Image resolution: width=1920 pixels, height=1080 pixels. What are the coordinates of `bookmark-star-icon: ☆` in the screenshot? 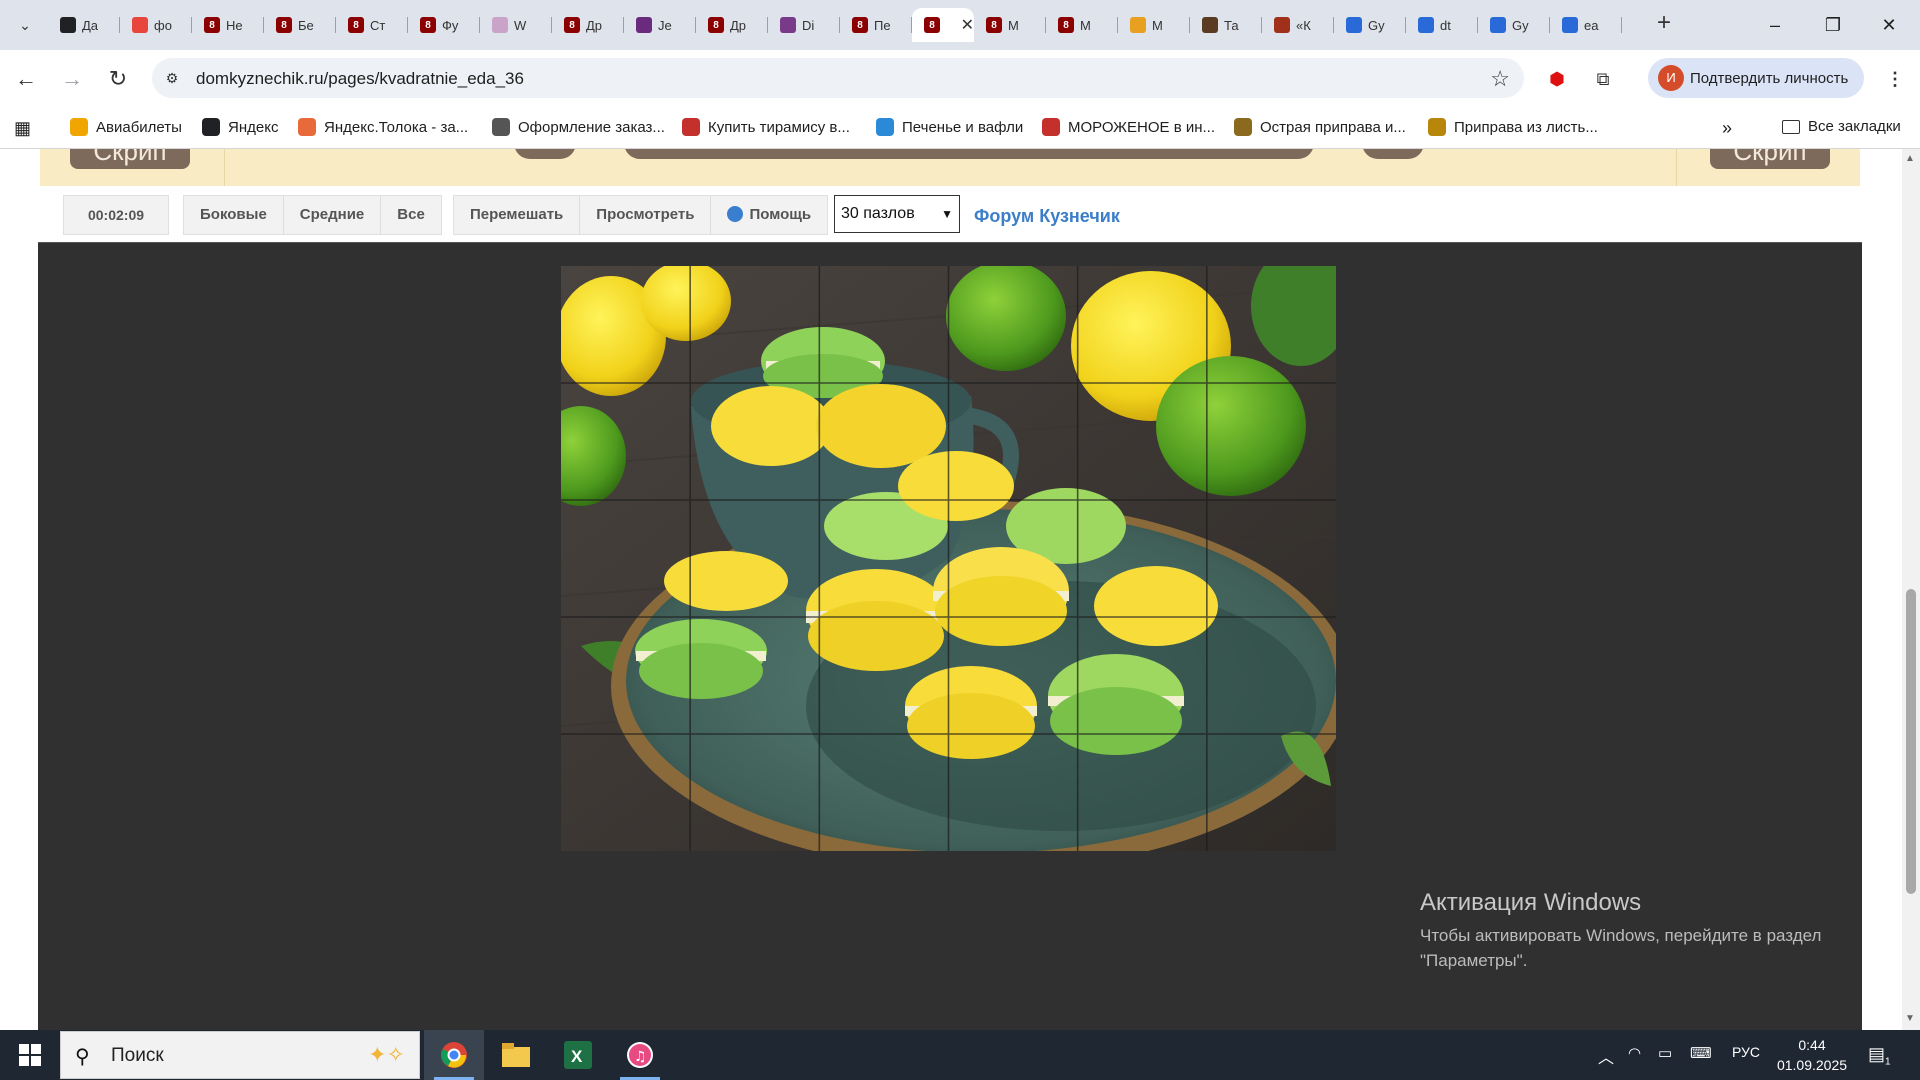 It's located at (1500, 79).